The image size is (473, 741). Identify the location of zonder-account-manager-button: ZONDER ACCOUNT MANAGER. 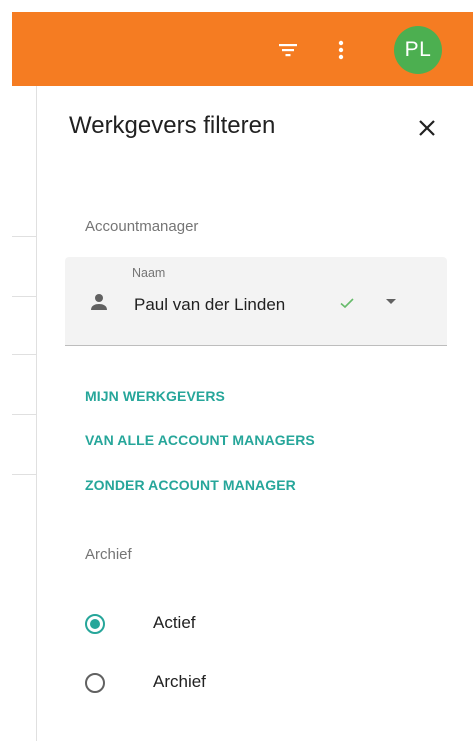
(190, 485).